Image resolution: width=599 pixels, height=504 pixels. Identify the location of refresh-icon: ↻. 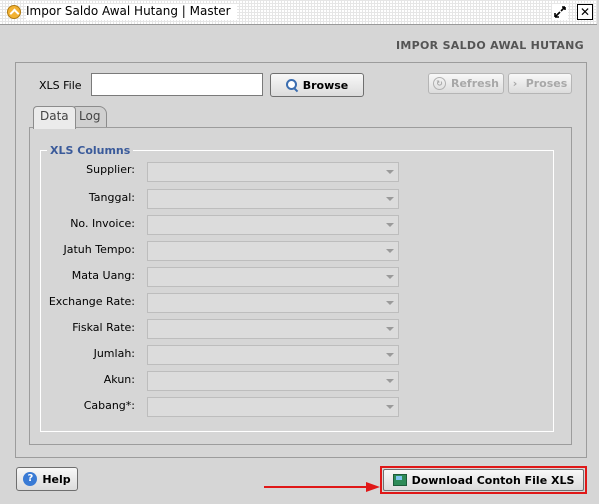
(439, 83).